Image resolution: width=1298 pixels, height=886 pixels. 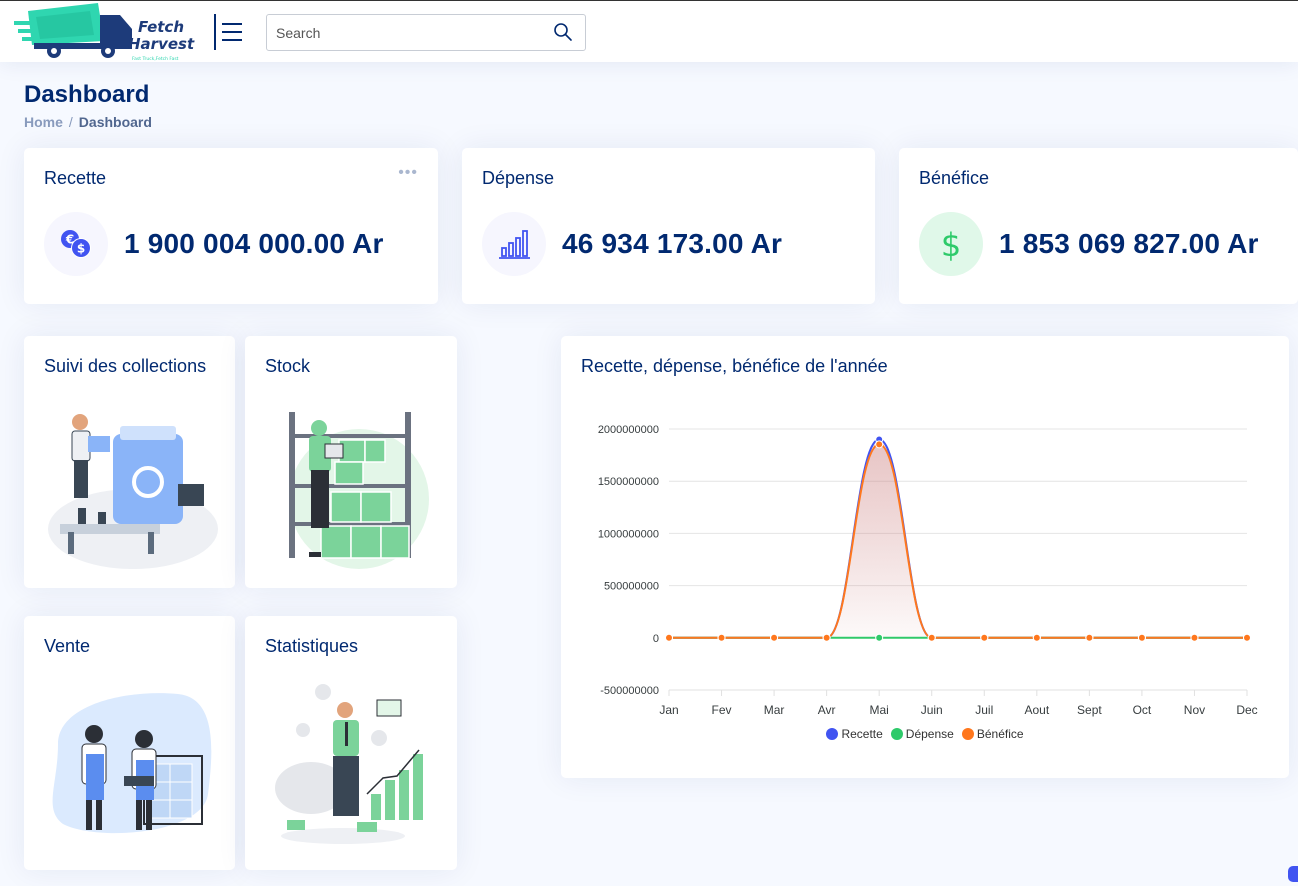 I want to click on tile-title: Stock, so click(x=288, y=366).